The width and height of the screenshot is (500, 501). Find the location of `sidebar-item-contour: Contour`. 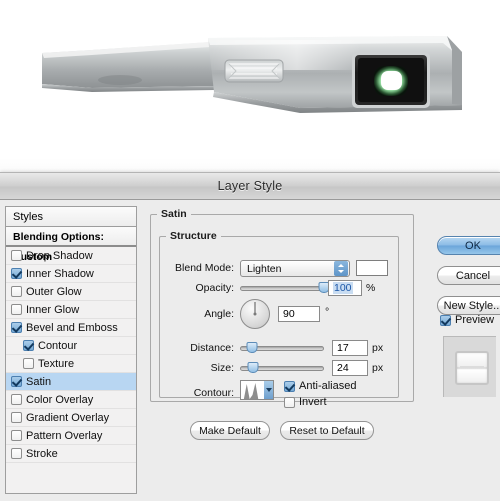

sidebar-item-contour: Contour is located at coordinates (71, 346).